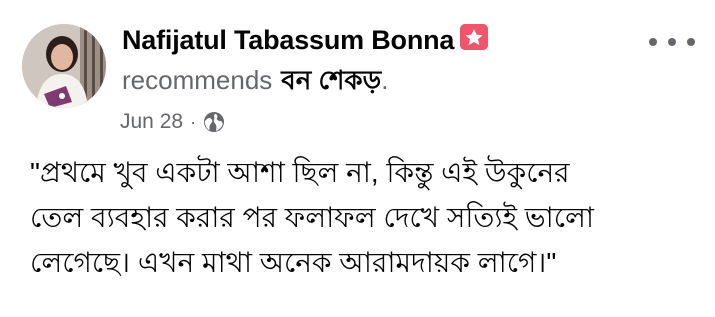 Image resolution: width=715 pixels, height=317 pixels. I want to click on avatar, so click(64, 66).